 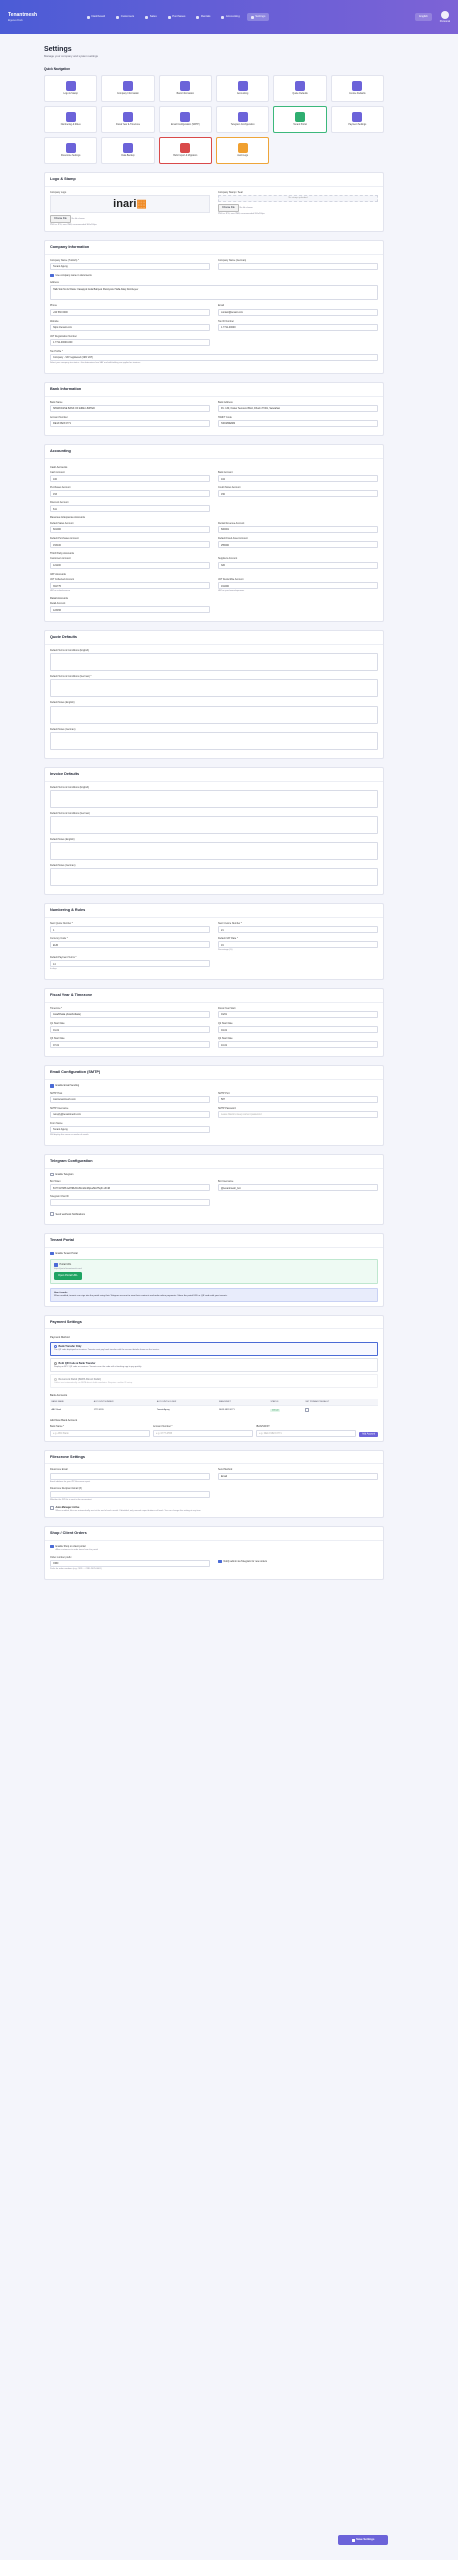 I want to click on enable-shop-checkbox, so click(x=52, y=1546).